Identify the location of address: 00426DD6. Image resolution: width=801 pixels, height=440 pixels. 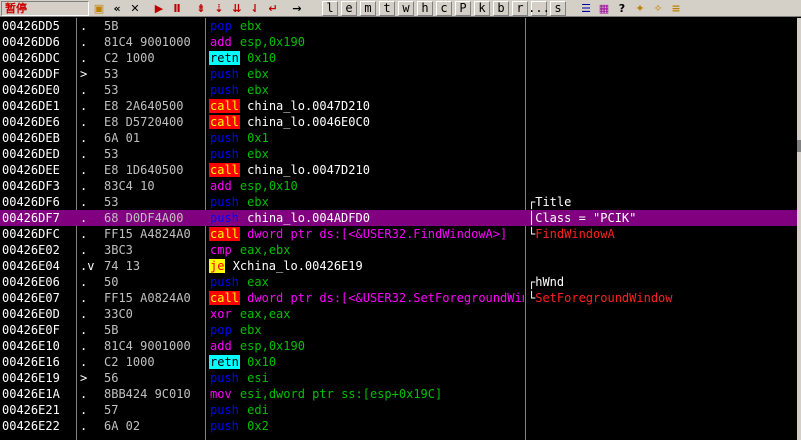
(31, 42).